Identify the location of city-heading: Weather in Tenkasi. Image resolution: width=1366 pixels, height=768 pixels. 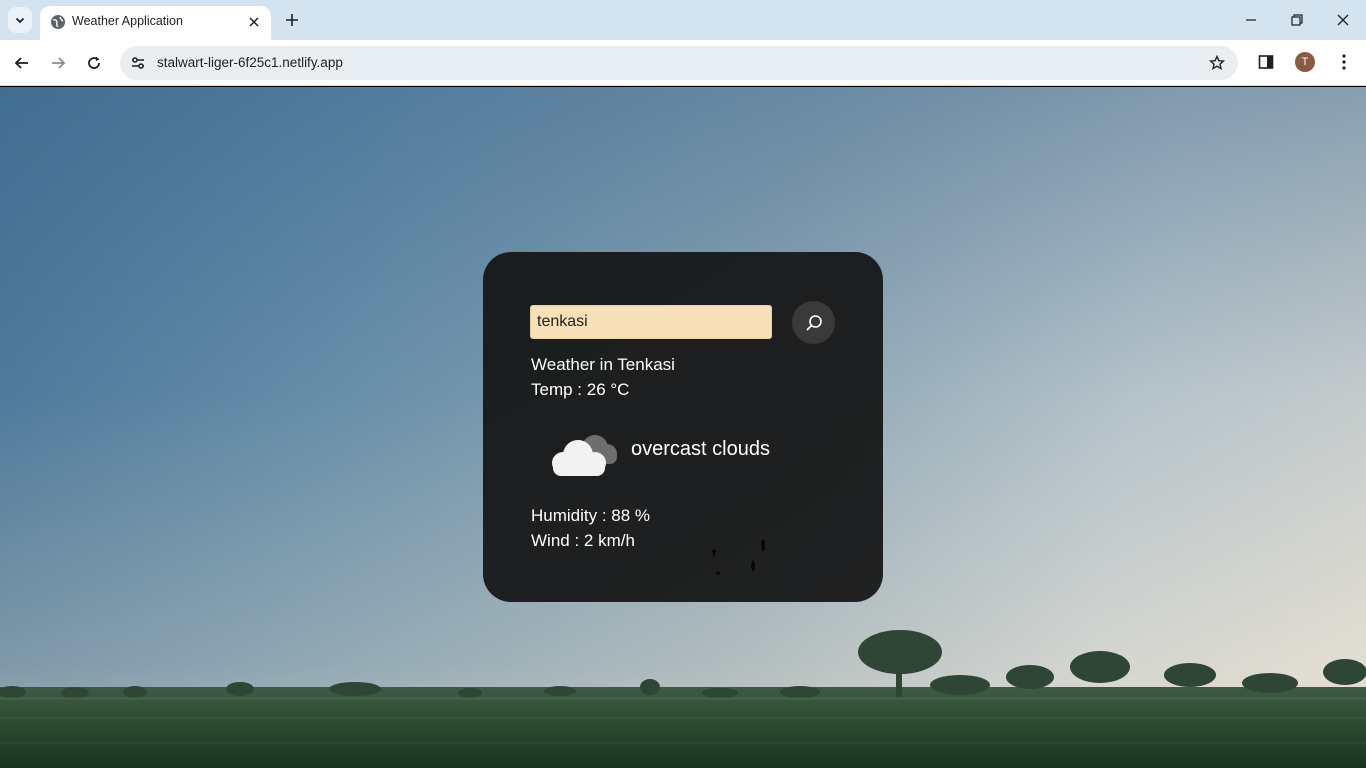
(603, 364).